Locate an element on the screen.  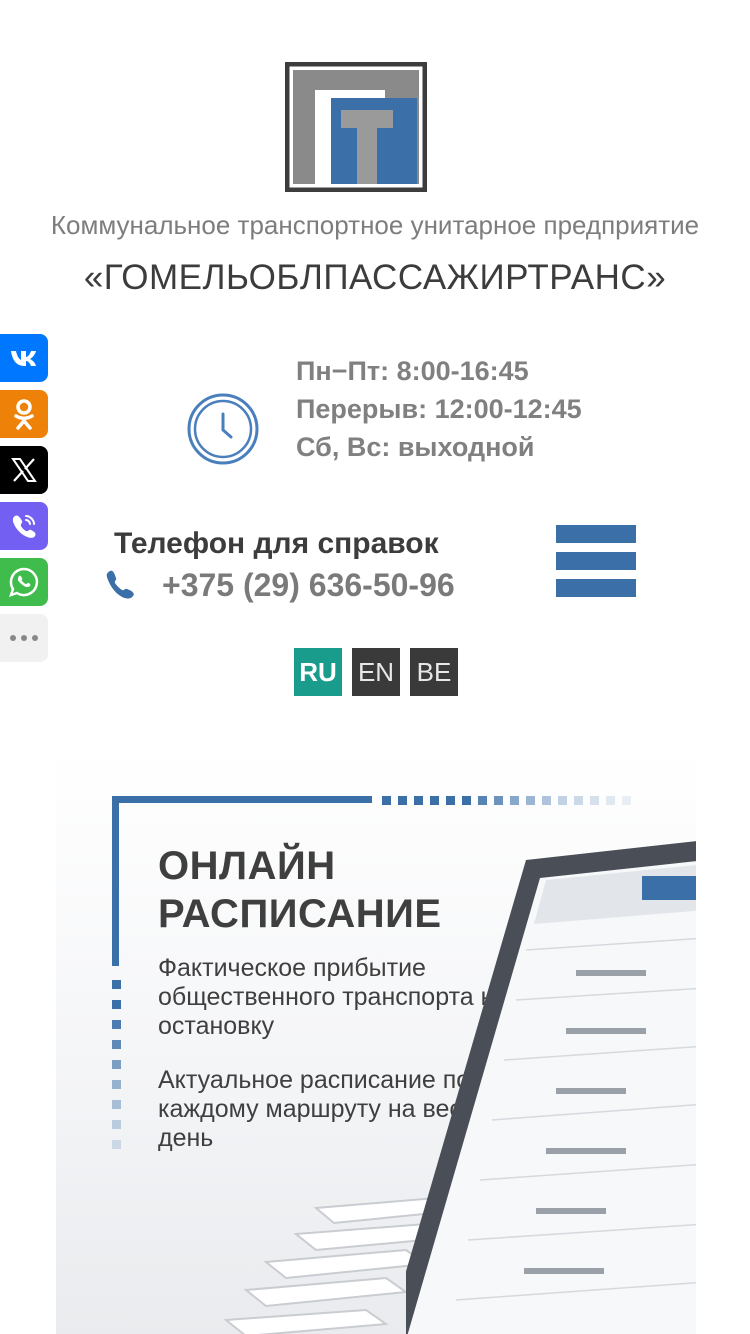
menu-button is located at coordinates (596, 562).